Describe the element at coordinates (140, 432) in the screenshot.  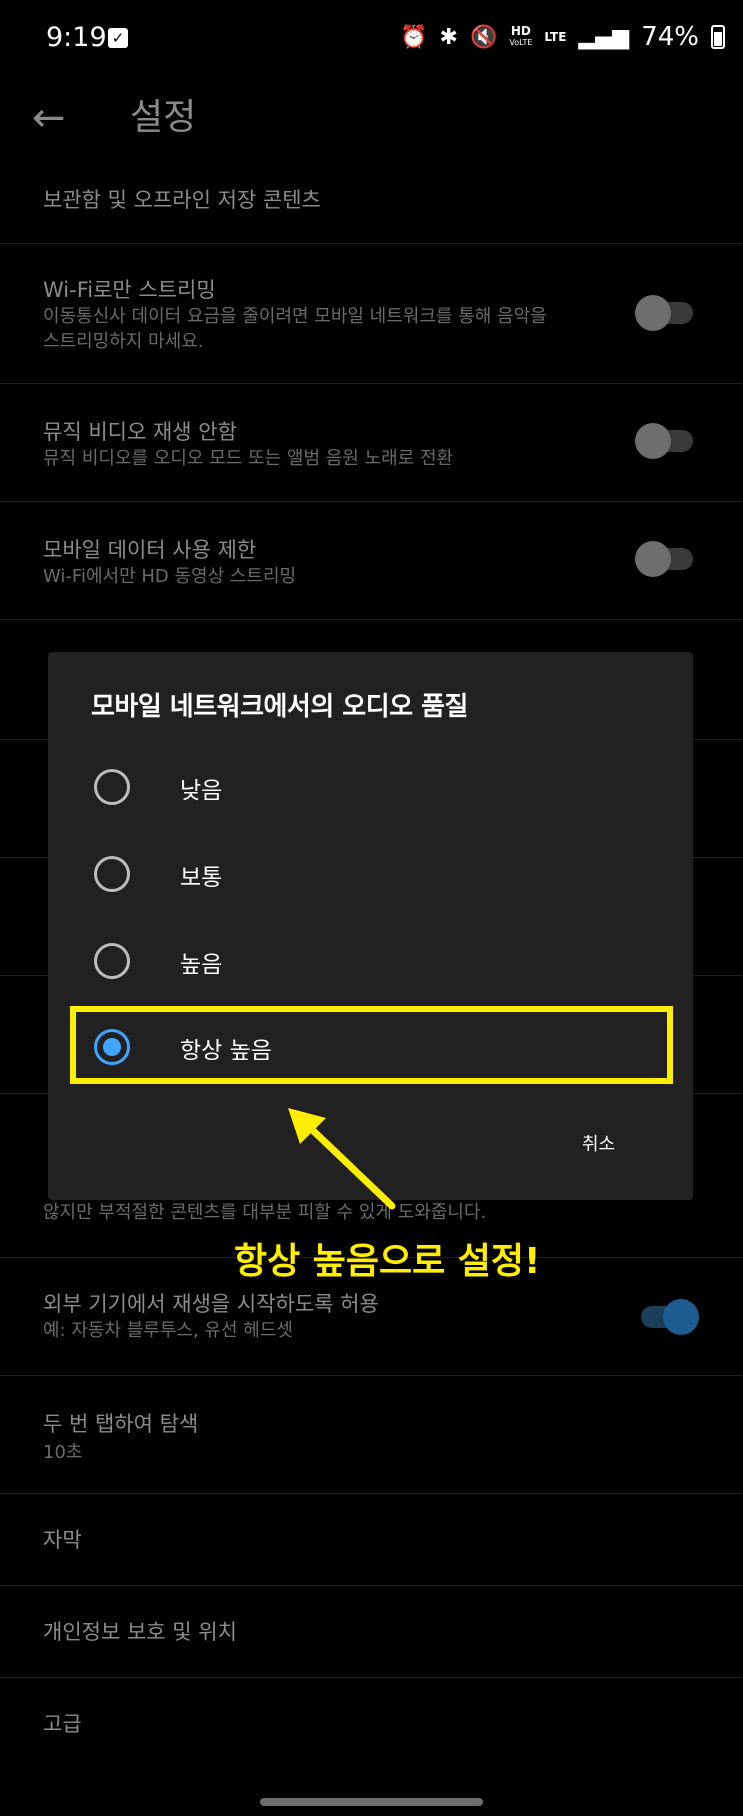
I see `setting-title: 뮤직 비디오 재생 안함` at that location.